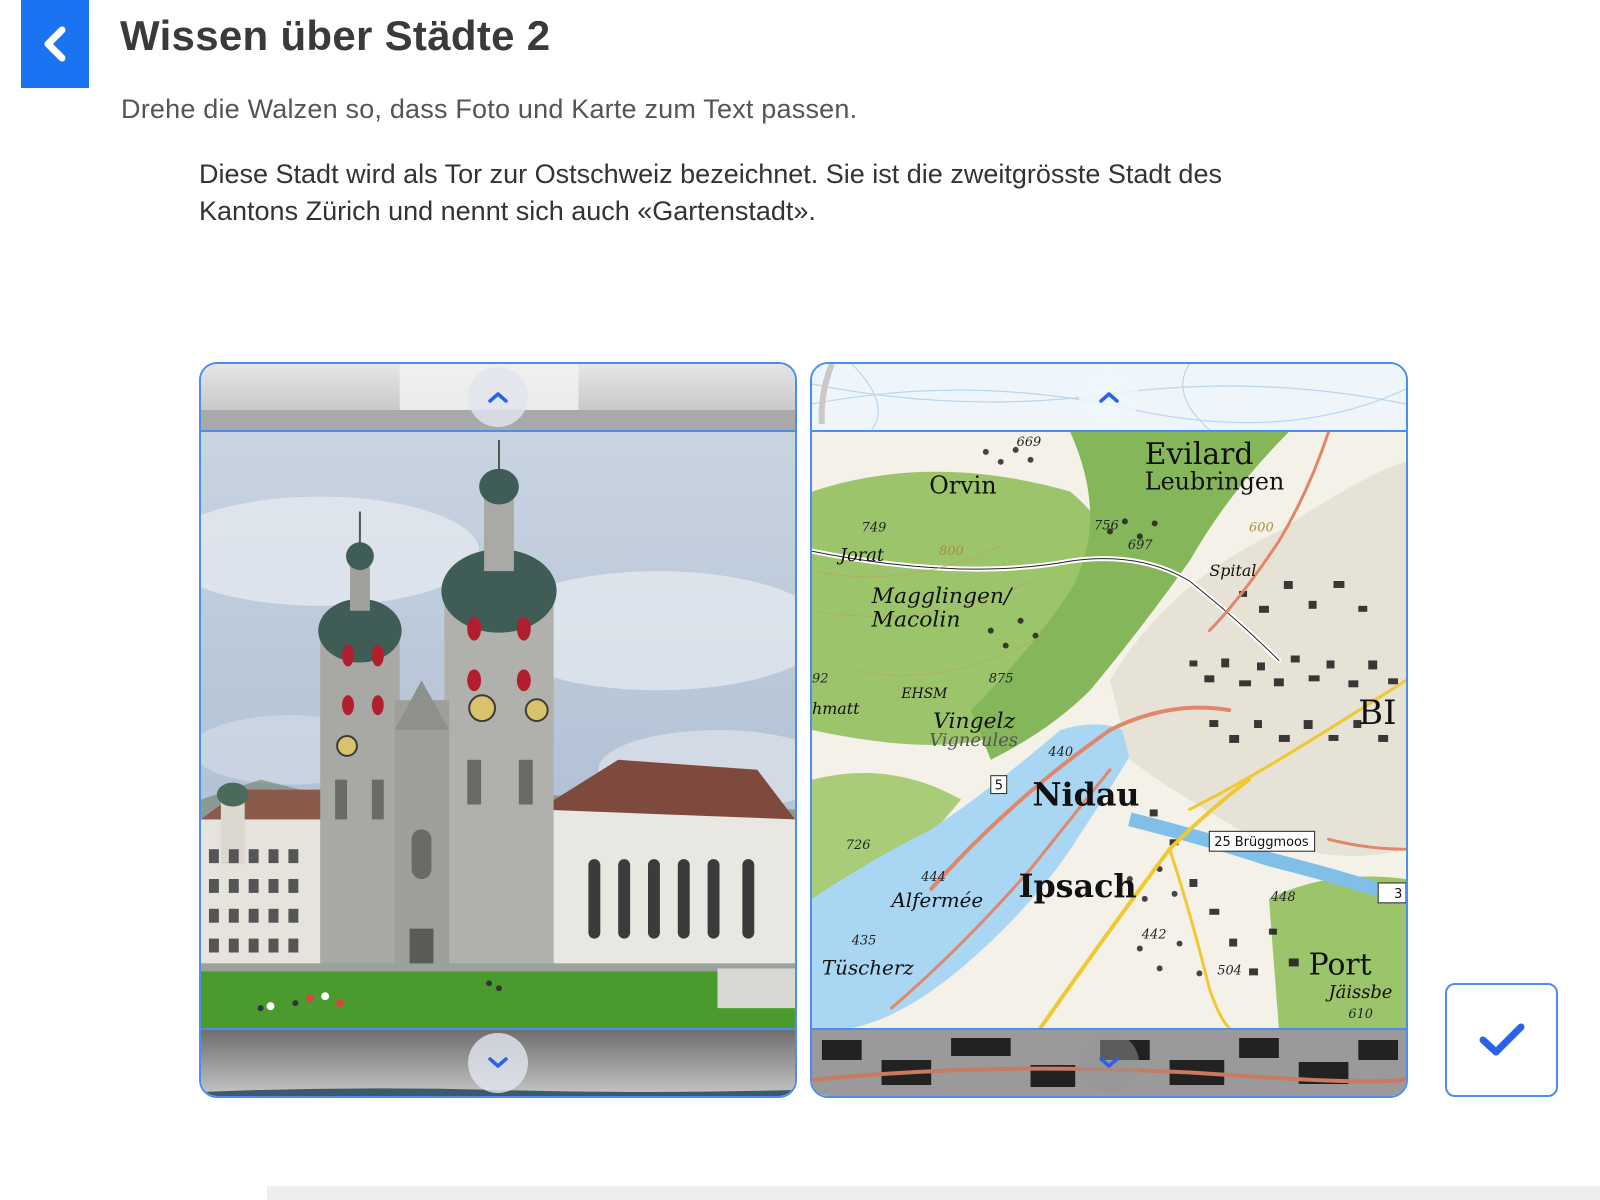 The image size is (1600, 1200). What do you see at coordinates (868, 967) in the screenshot?
I see `map-label-tuscherz: Tüscherz` at bounding box center [868, 967].